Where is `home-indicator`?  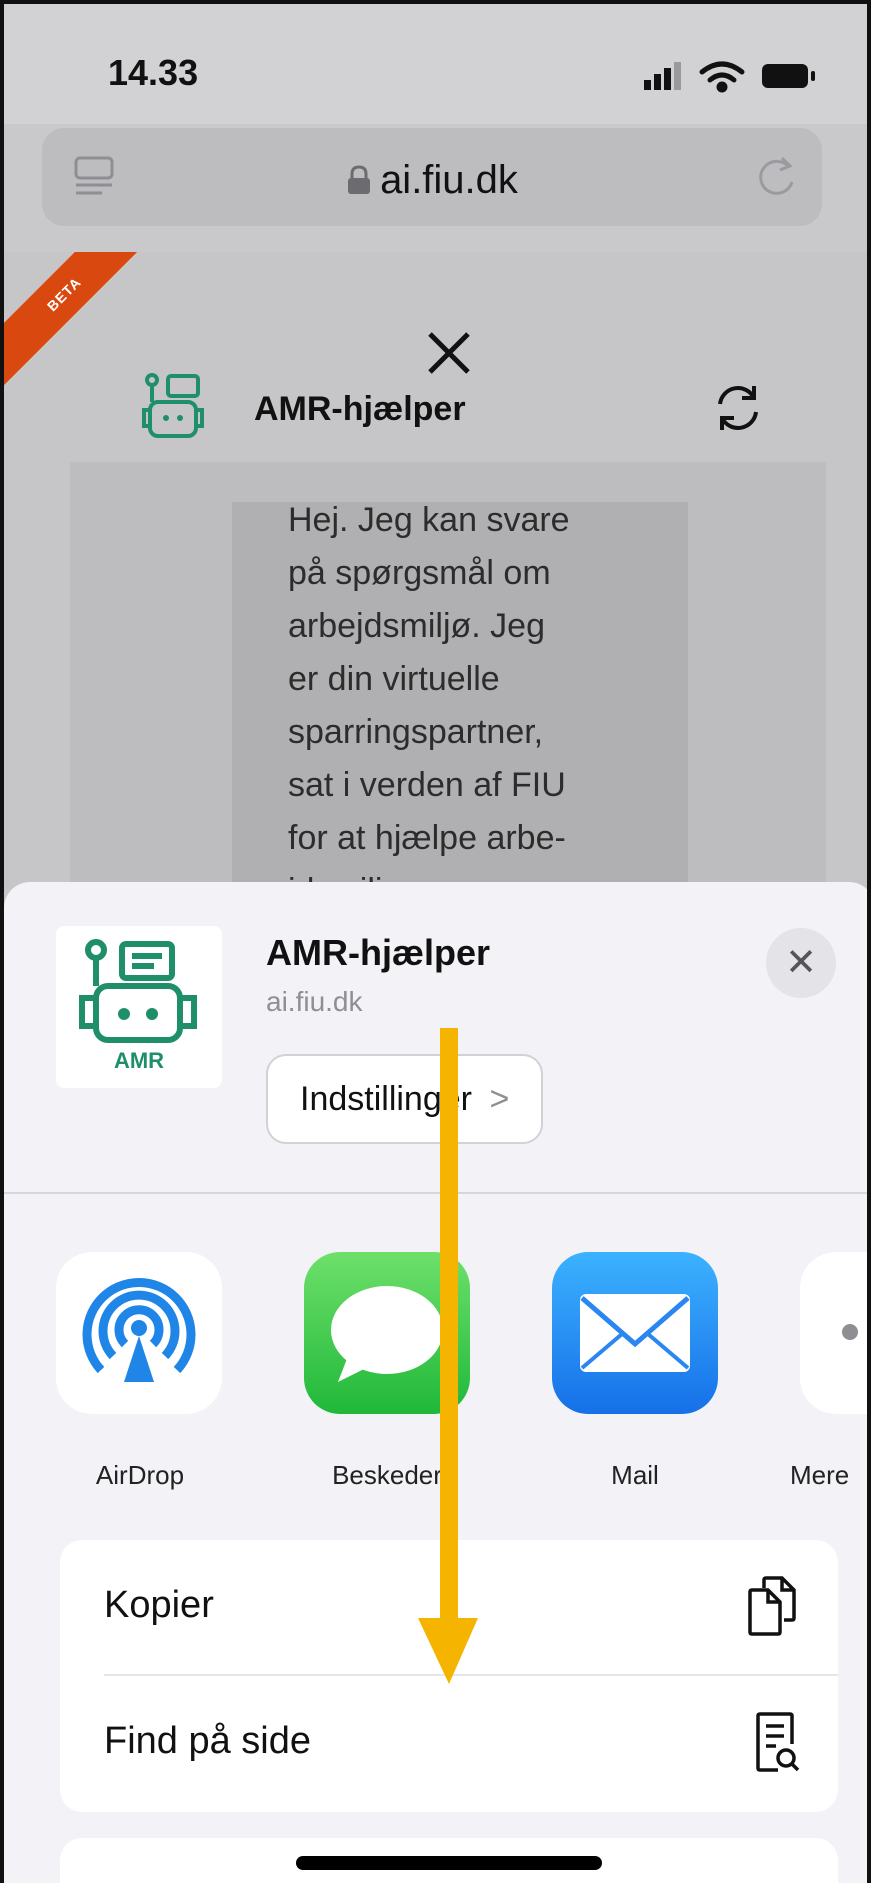
home-indicator is located at coordinates (449, 1863).